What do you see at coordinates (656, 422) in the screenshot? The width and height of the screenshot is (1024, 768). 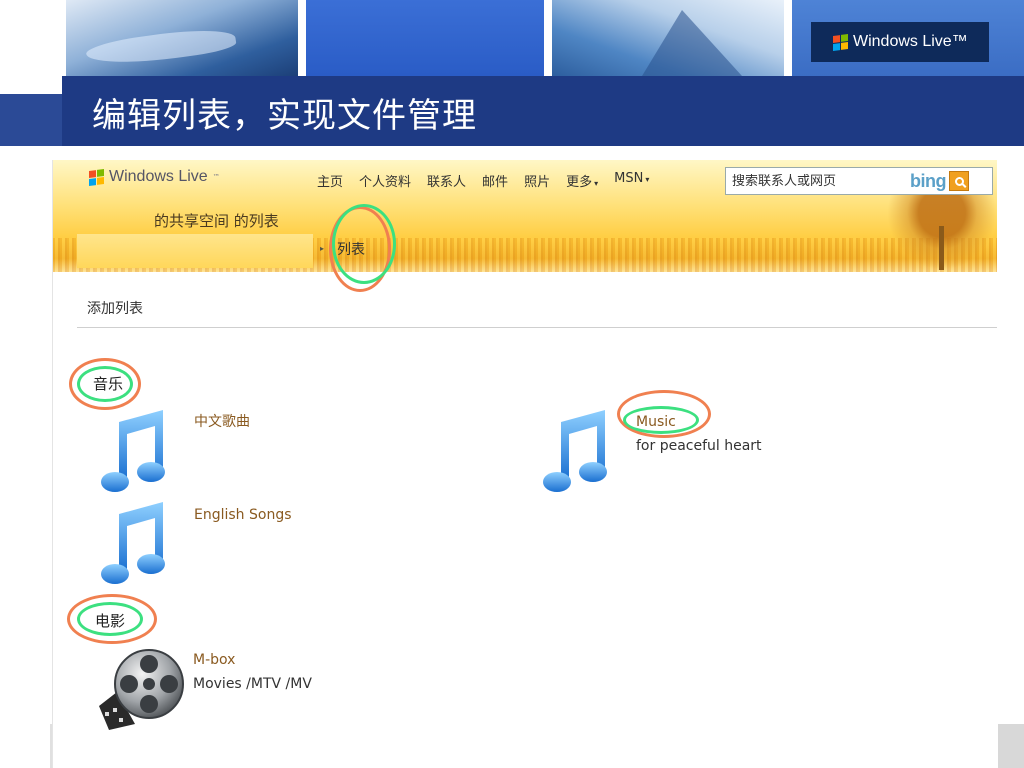 I see `list-item-title: Music` at bounding box center [656, 422].